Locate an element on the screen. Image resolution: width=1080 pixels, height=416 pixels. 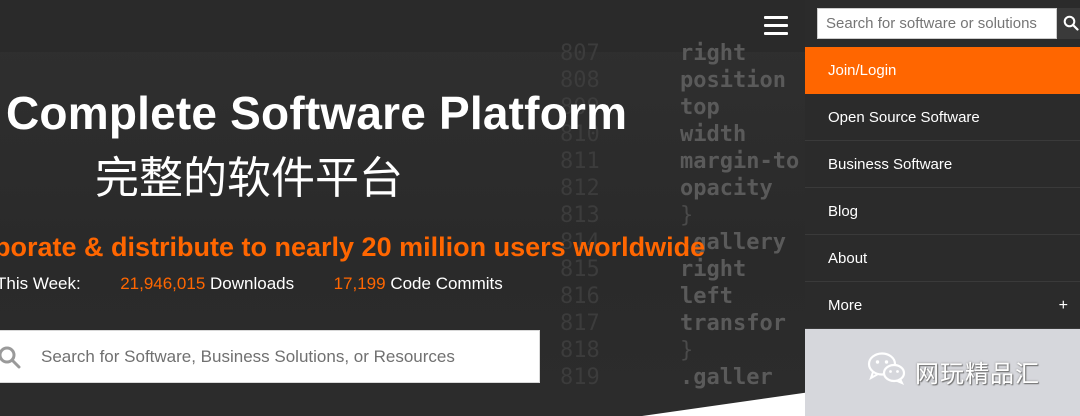
side-search-button is located at coordinates (1068, 23).